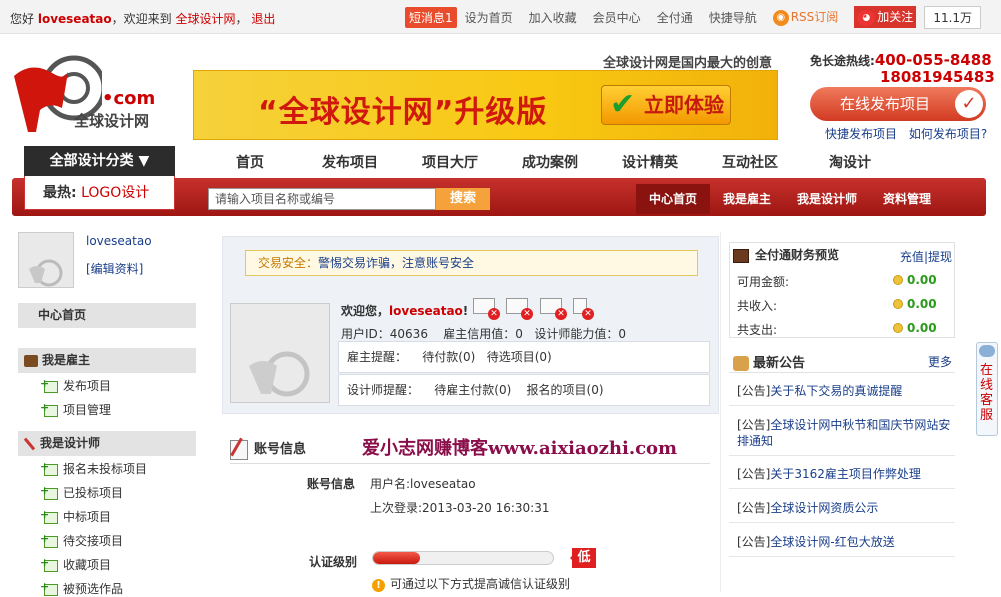 The width and height of the screenshot is (1001, 597). What do you see at coordinates (948, 134) in the screenshot?
I see `how-publish-link: 如何发布项目?` at bounding box center [948, 134].